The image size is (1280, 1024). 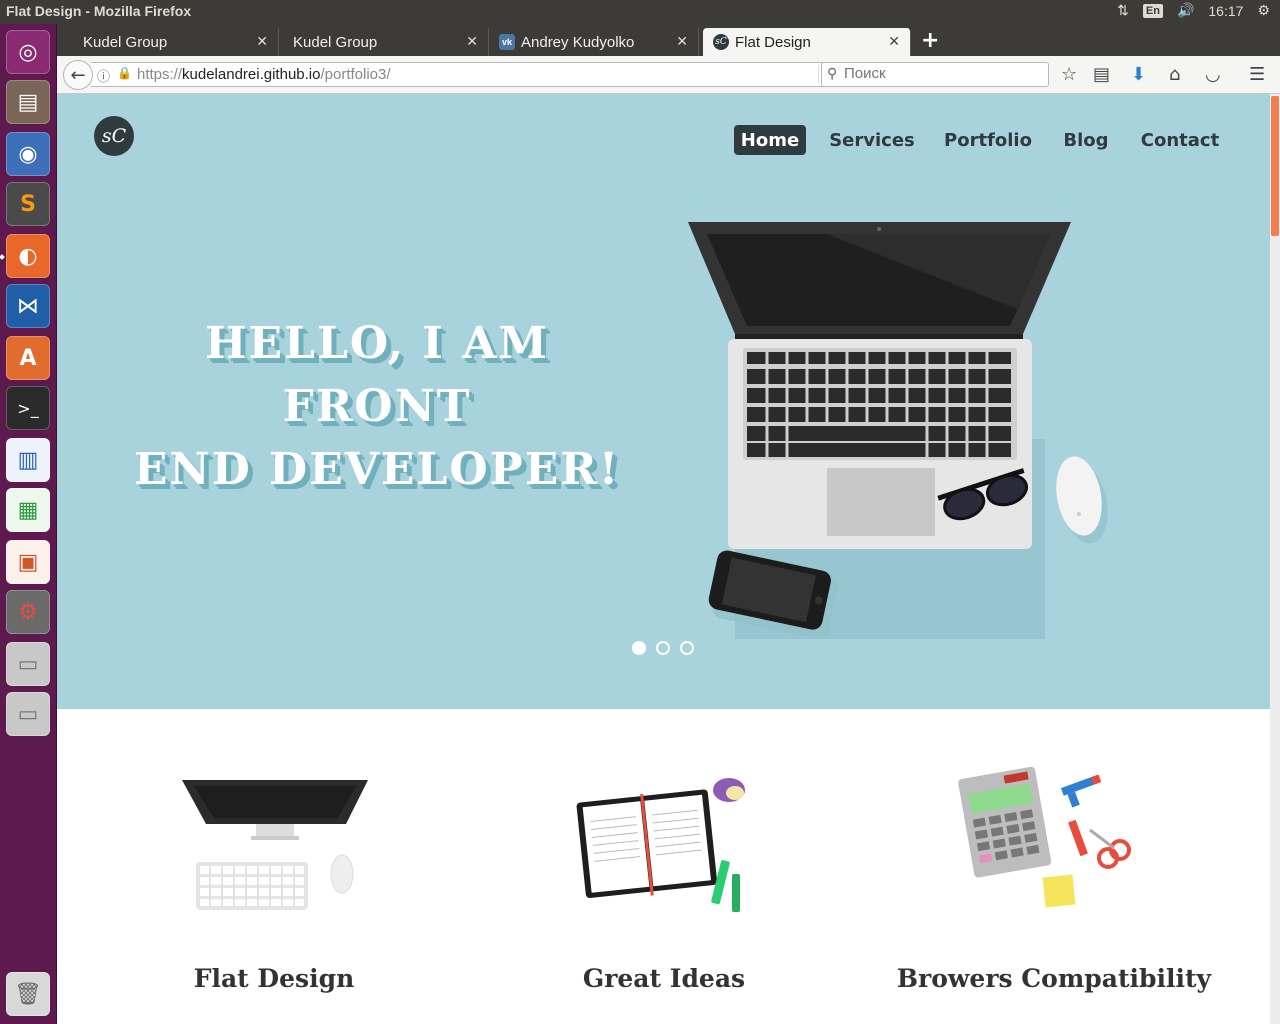 What do you see at coordinates (1086, 140) in the screenshot?
I see `nav-blog: Blog` at bounding box center [1086, 140].